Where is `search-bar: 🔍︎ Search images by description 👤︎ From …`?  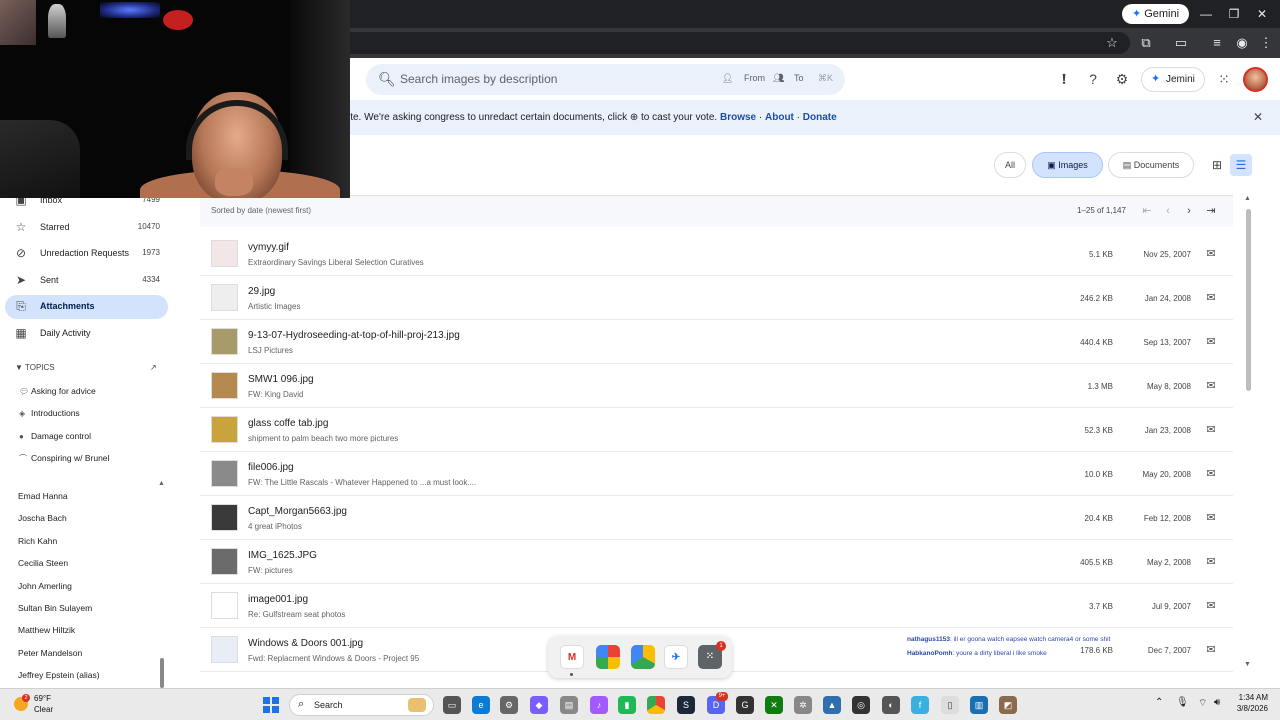
search-bar: 🔍︎ Search images by description 👤︎ From … is located at coordinates (605, 79).